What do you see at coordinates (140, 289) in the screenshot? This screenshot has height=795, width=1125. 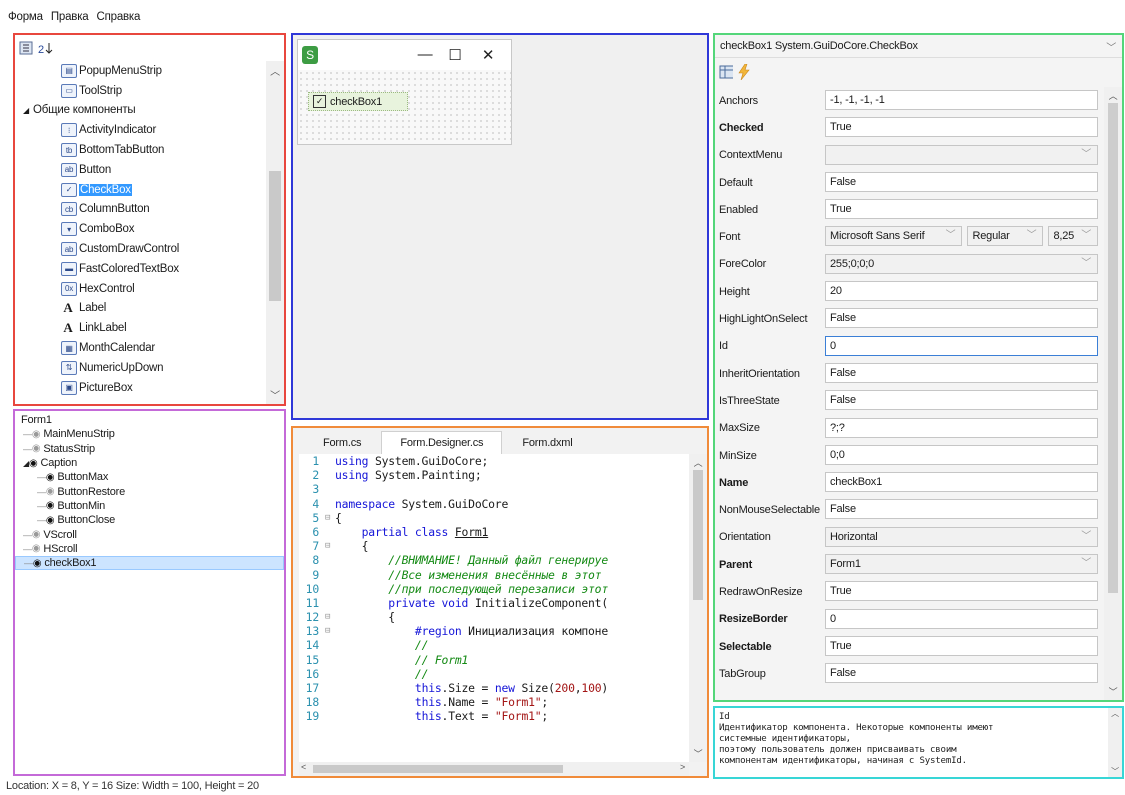 I see `toolbox-item: 0x HexControl` at bounding box center [140, 289].